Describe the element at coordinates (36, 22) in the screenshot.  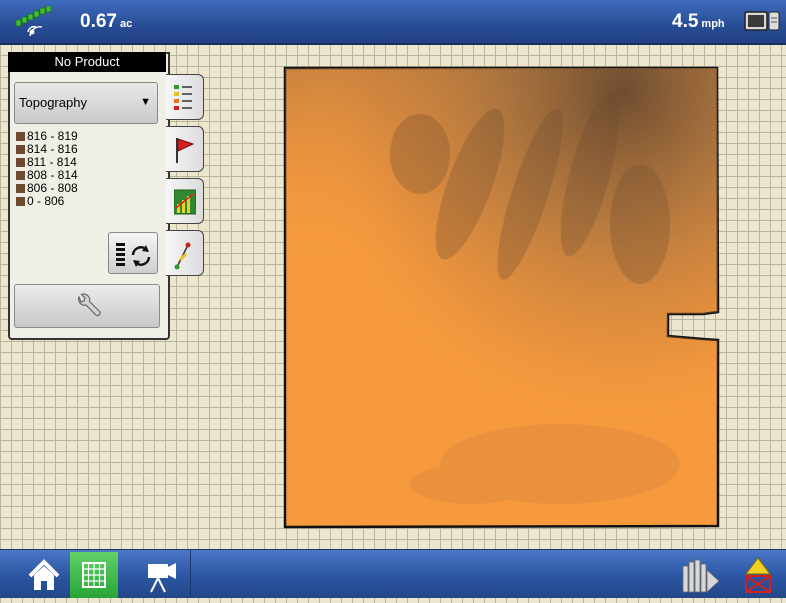
I see `gps-satellite-icon` at that location.